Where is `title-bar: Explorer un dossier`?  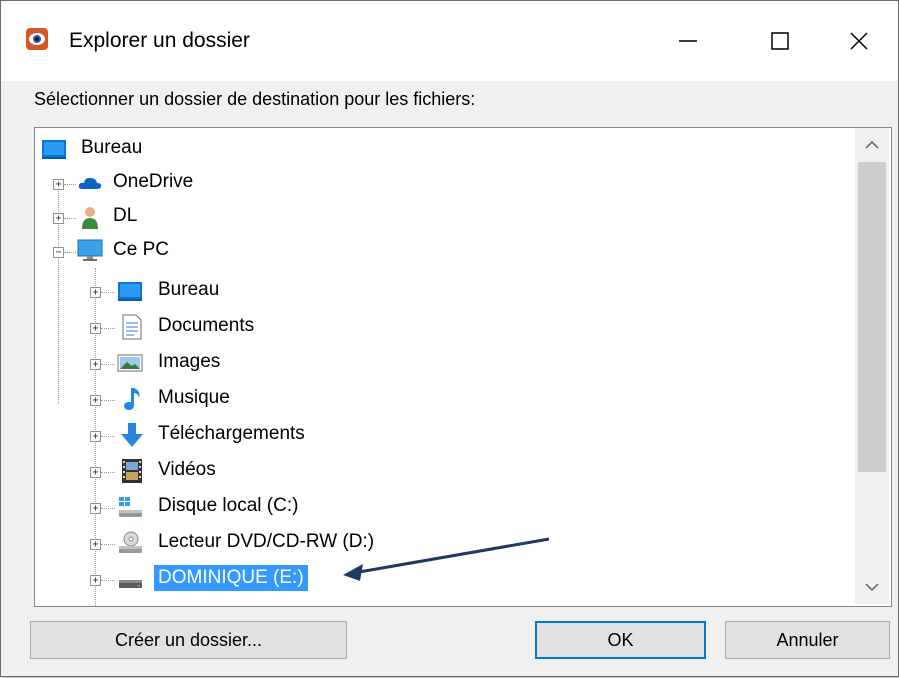
title-bar: Explorer un dossier is located at coordinates (449, 41).